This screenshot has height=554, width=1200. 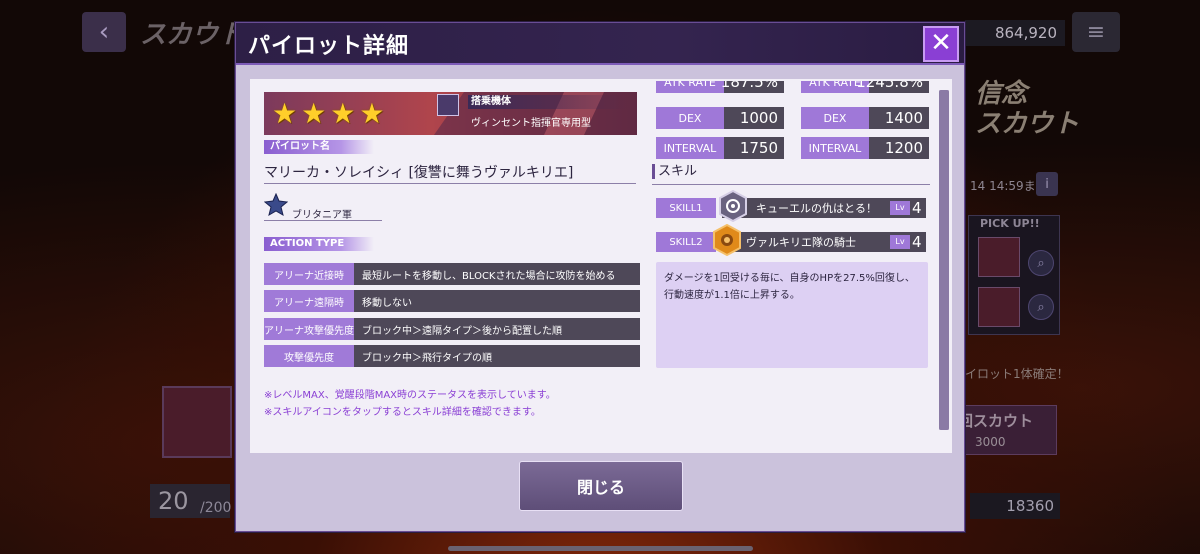 What do you see at coordinates (309, 301) in the screenshot?
I see `action-key: アリーナ遠隔時` at bounding box center [309, 301].